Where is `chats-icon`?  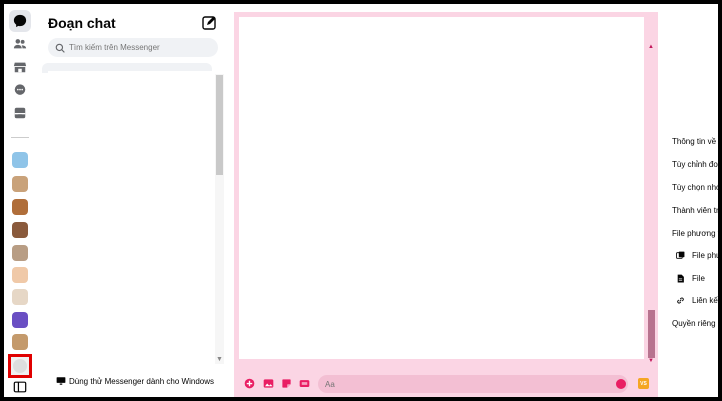
chats-icon is located at coordinates (20, 21).